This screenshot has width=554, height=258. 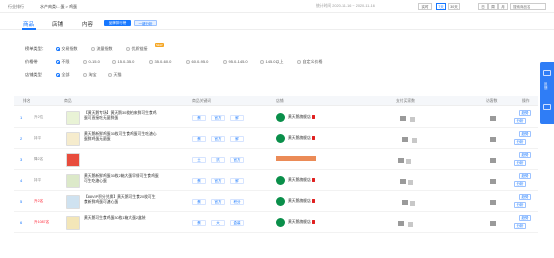 I want to click on keyword-tag: 土, so click(x=199, y=160).